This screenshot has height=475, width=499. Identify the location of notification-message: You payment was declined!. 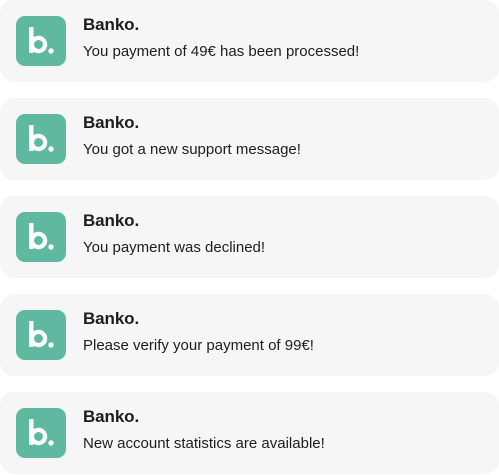
(174, 247).